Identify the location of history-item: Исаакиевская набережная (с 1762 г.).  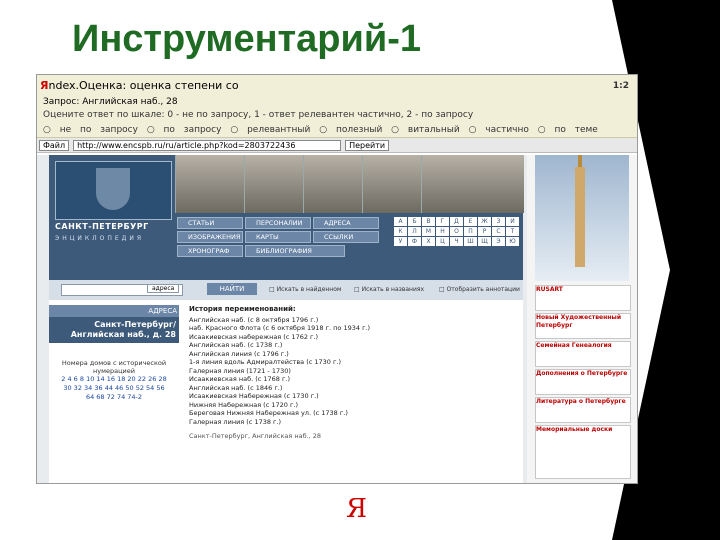
(254, 336).